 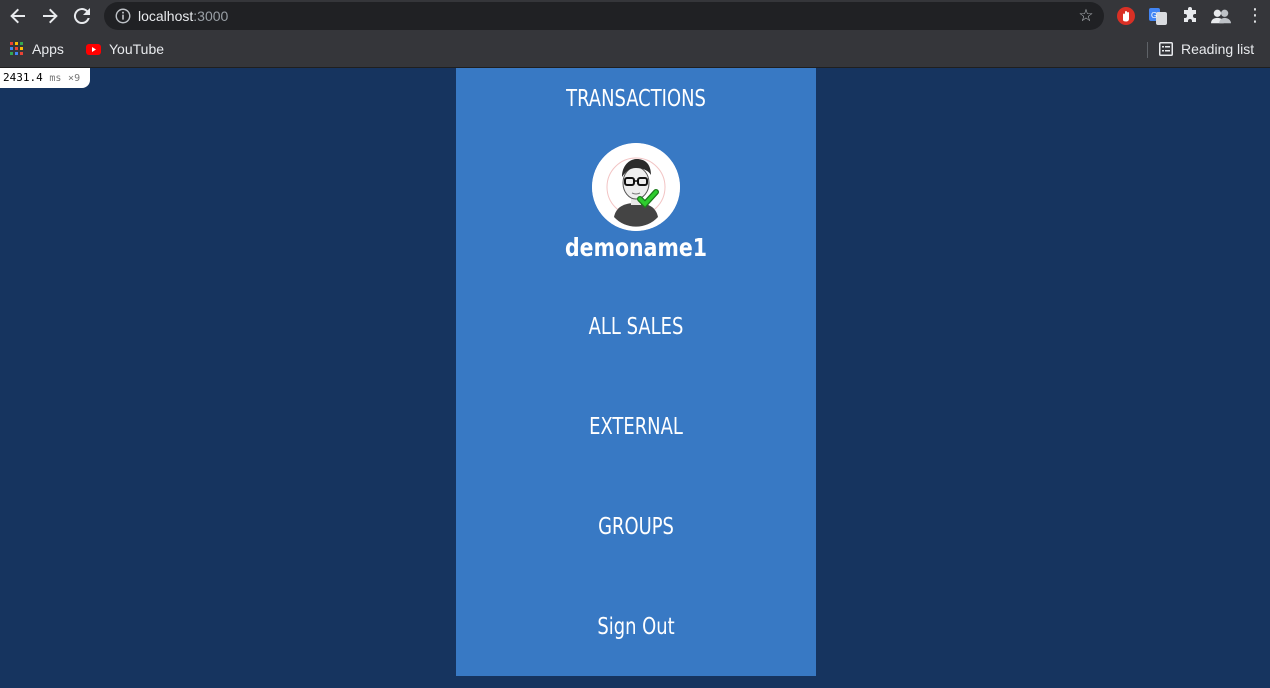 I want to click on bookmark-star-icon: ☆, so click(x=1086, y=16).